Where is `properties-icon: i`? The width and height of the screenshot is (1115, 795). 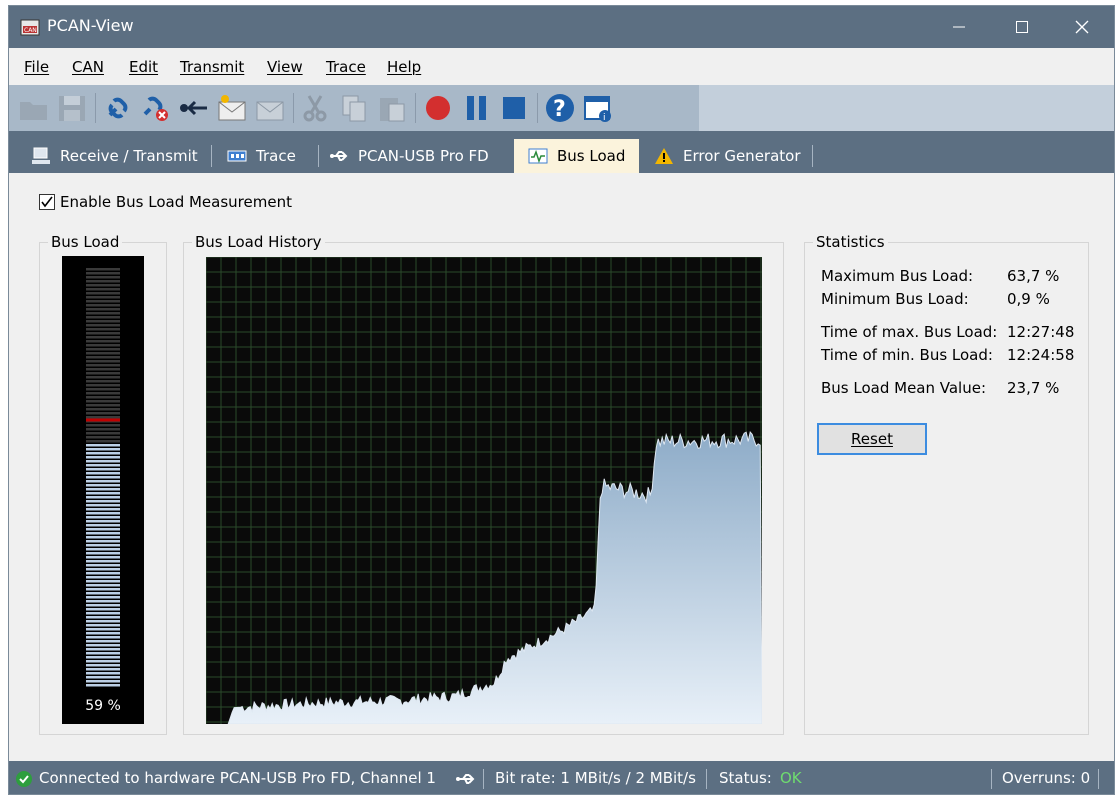
properties-icon: i is located at coordinates (598, 108).